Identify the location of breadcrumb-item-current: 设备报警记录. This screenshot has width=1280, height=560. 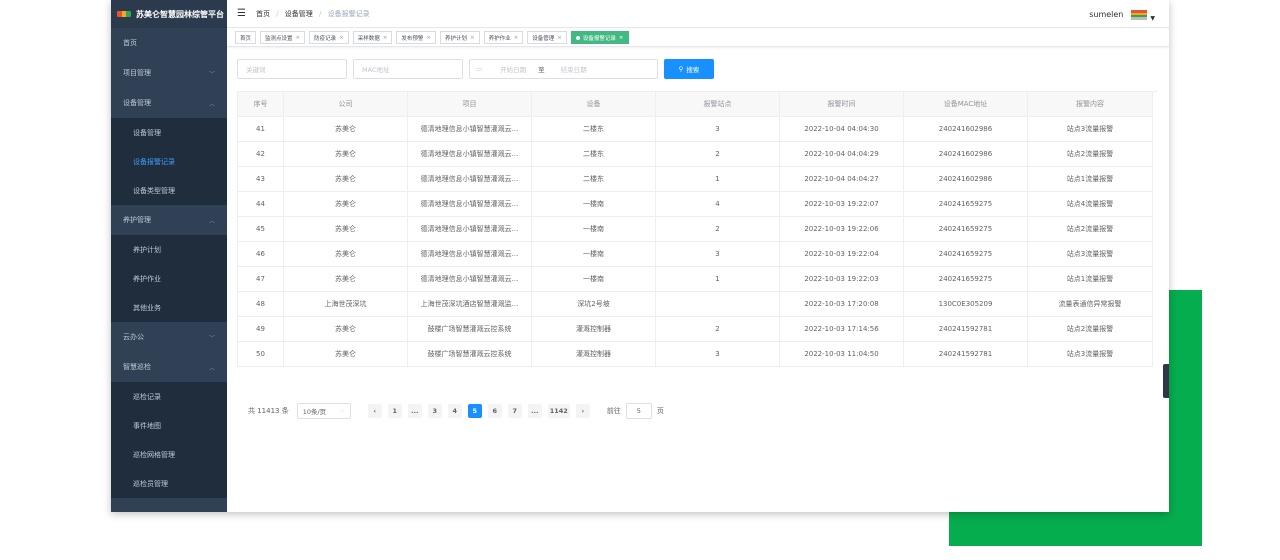
(348, 13).